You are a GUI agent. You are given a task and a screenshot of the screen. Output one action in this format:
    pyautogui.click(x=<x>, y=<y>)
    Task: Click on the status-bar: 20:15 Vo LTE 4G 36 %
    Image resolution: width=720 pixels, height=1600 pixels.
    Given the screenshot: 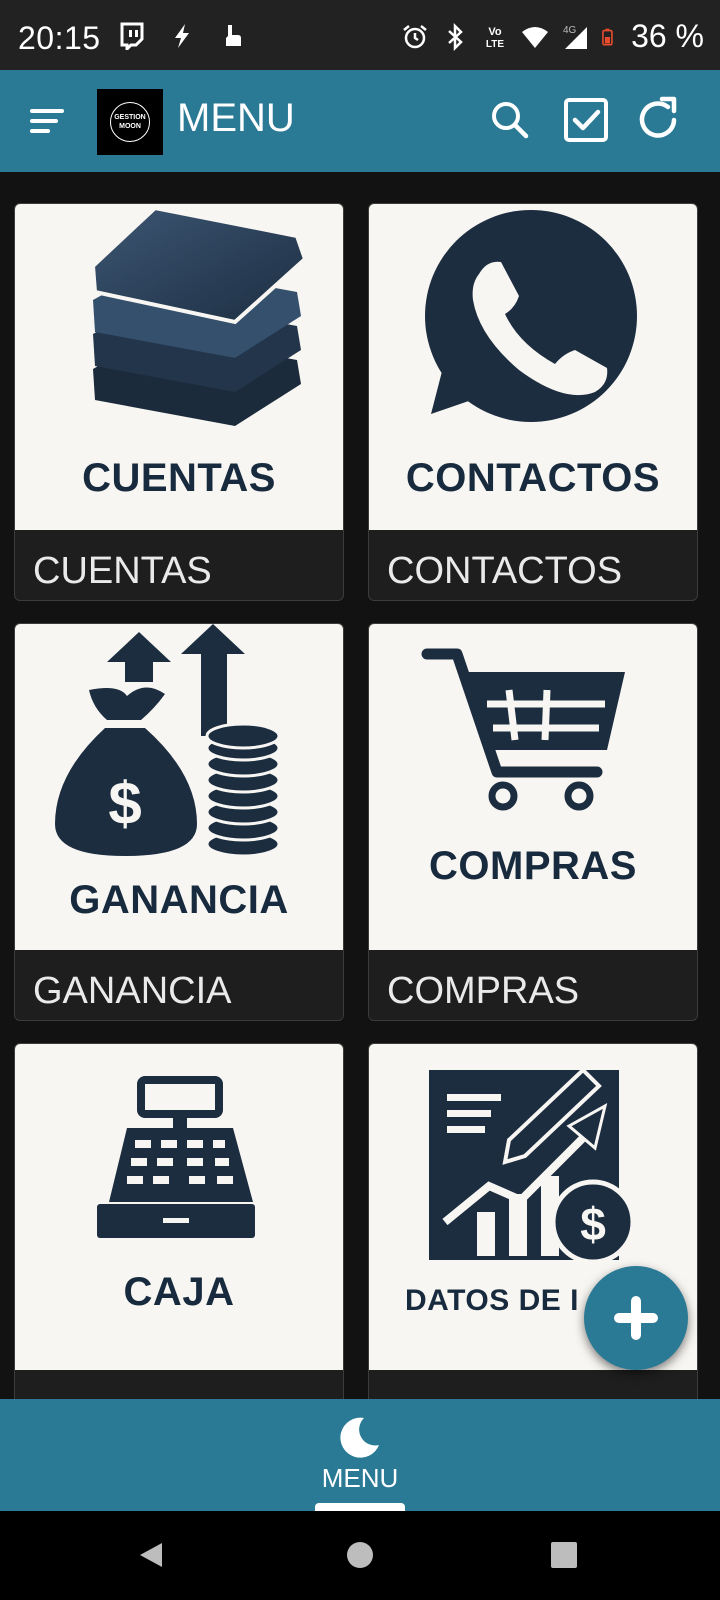 What is the action you would take?
    pyautogui.click(x=360, y=35)
    